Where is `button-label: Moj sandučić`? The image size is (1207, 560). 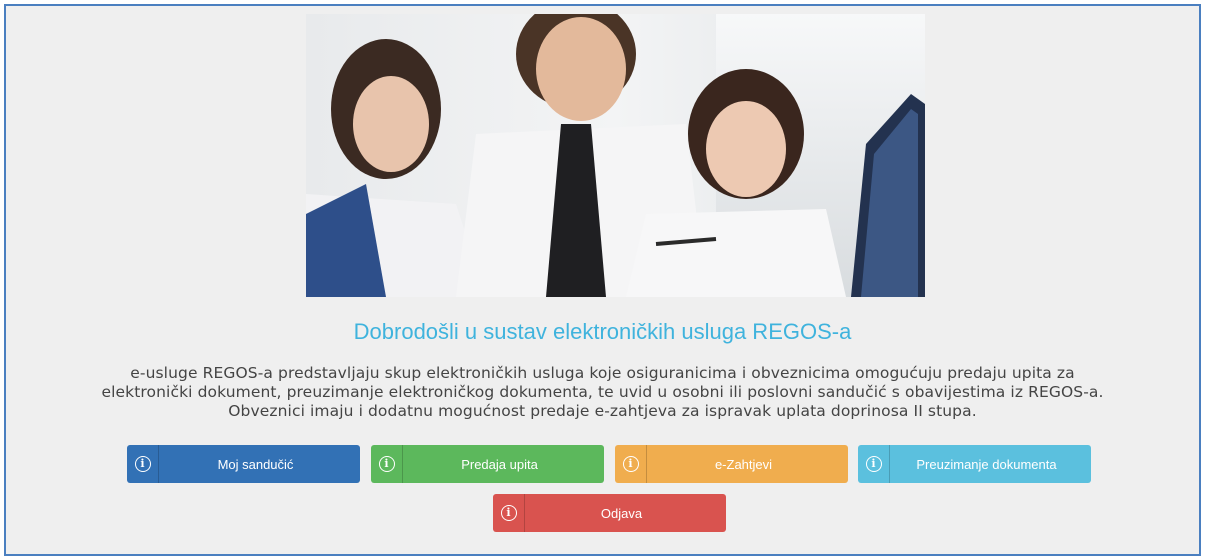
button-label: Moj sandučić is located at coordinates (255, 464).